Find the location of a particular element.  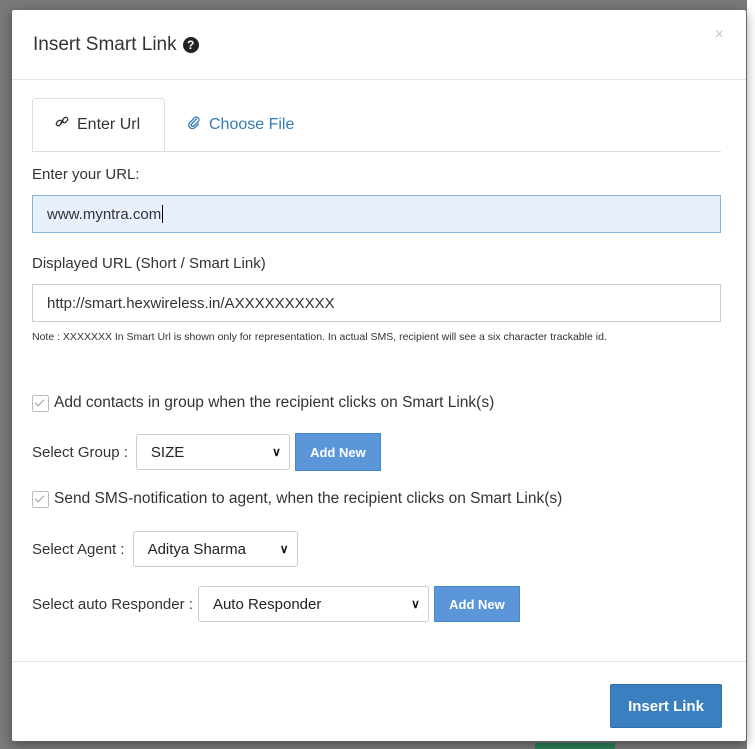

tab-choose-file: Choose File is located at coordinates (240, 124).